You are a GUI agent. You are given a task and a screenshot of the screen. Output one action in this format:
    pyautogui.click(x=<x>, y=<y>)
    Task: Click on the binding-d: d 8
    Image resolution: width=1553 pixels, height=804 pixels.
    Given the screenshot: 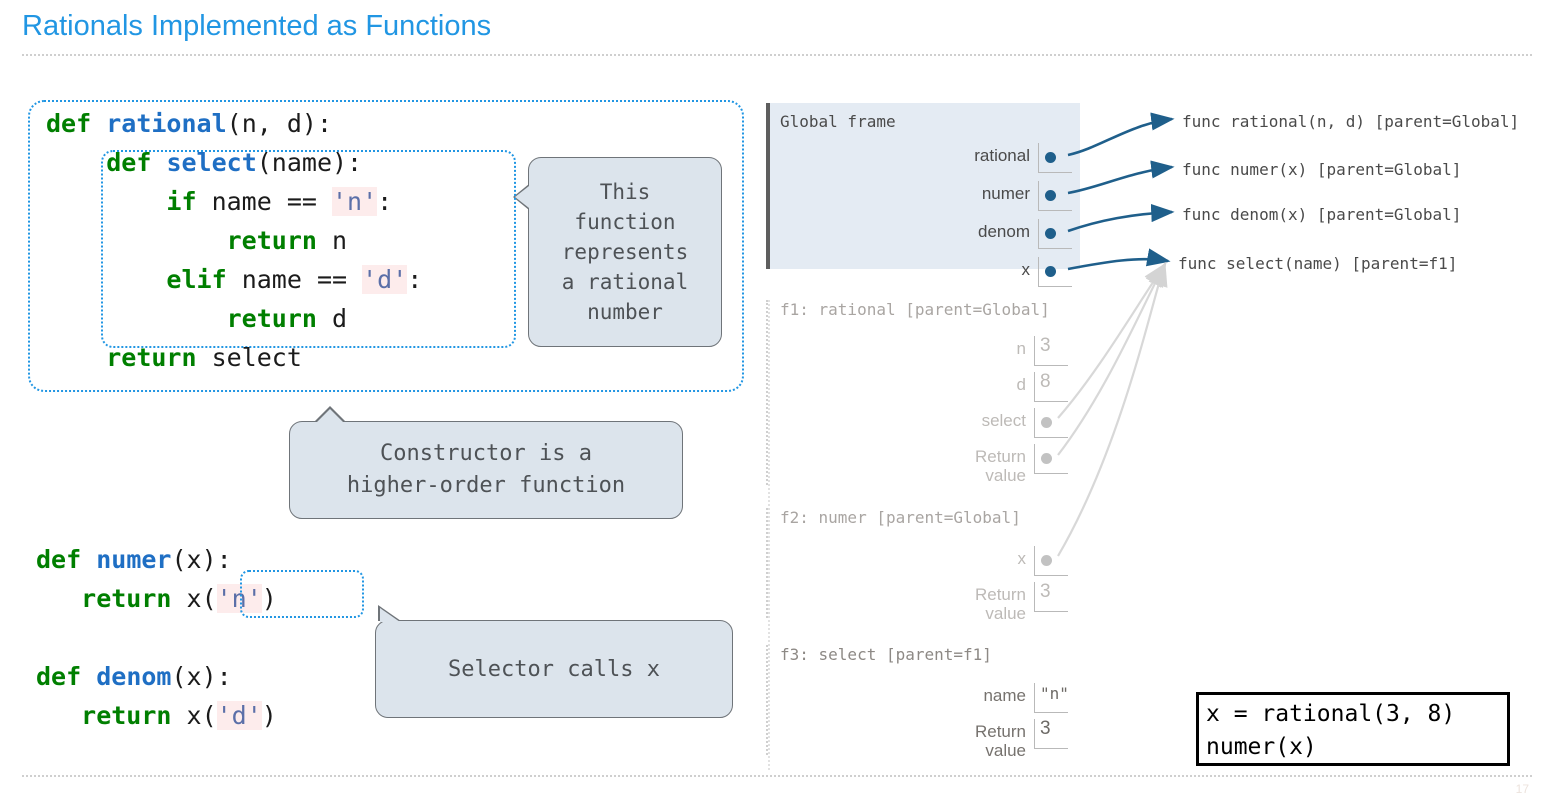 What is the action you would take?
    pyautogui.click(x=1008, y=386)
    